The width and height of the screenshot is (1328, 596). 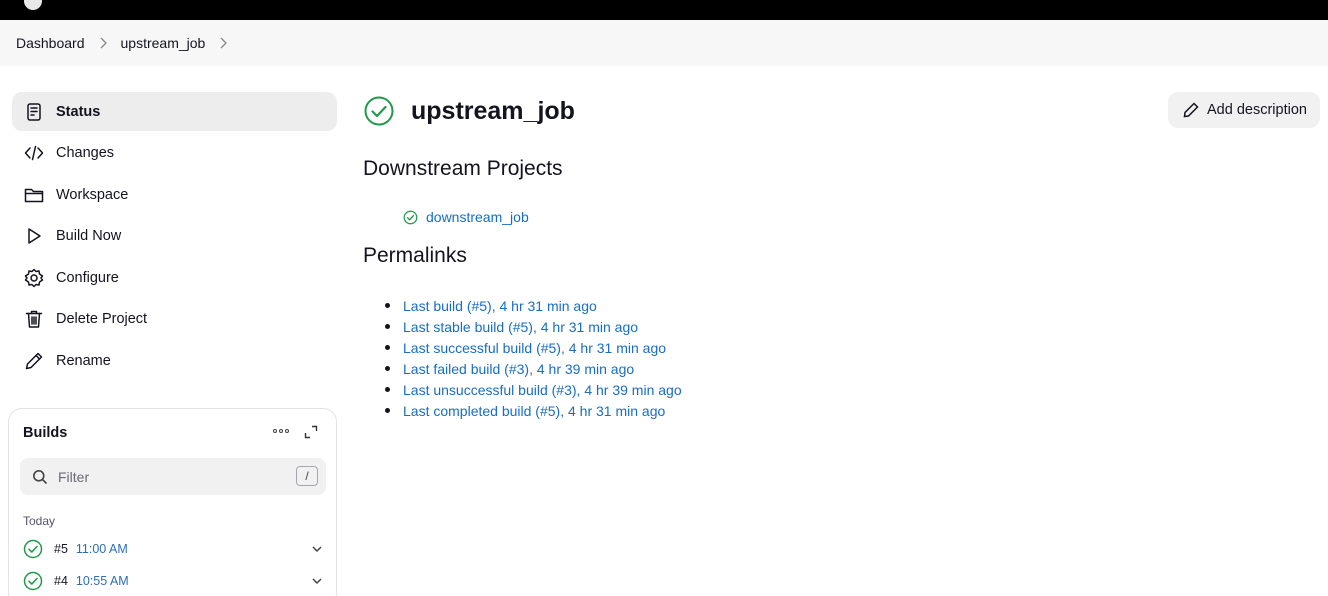 I want to click on list-item: Last failed build (#3), 4 hr 39 min ago, so click(x=533, y=368).